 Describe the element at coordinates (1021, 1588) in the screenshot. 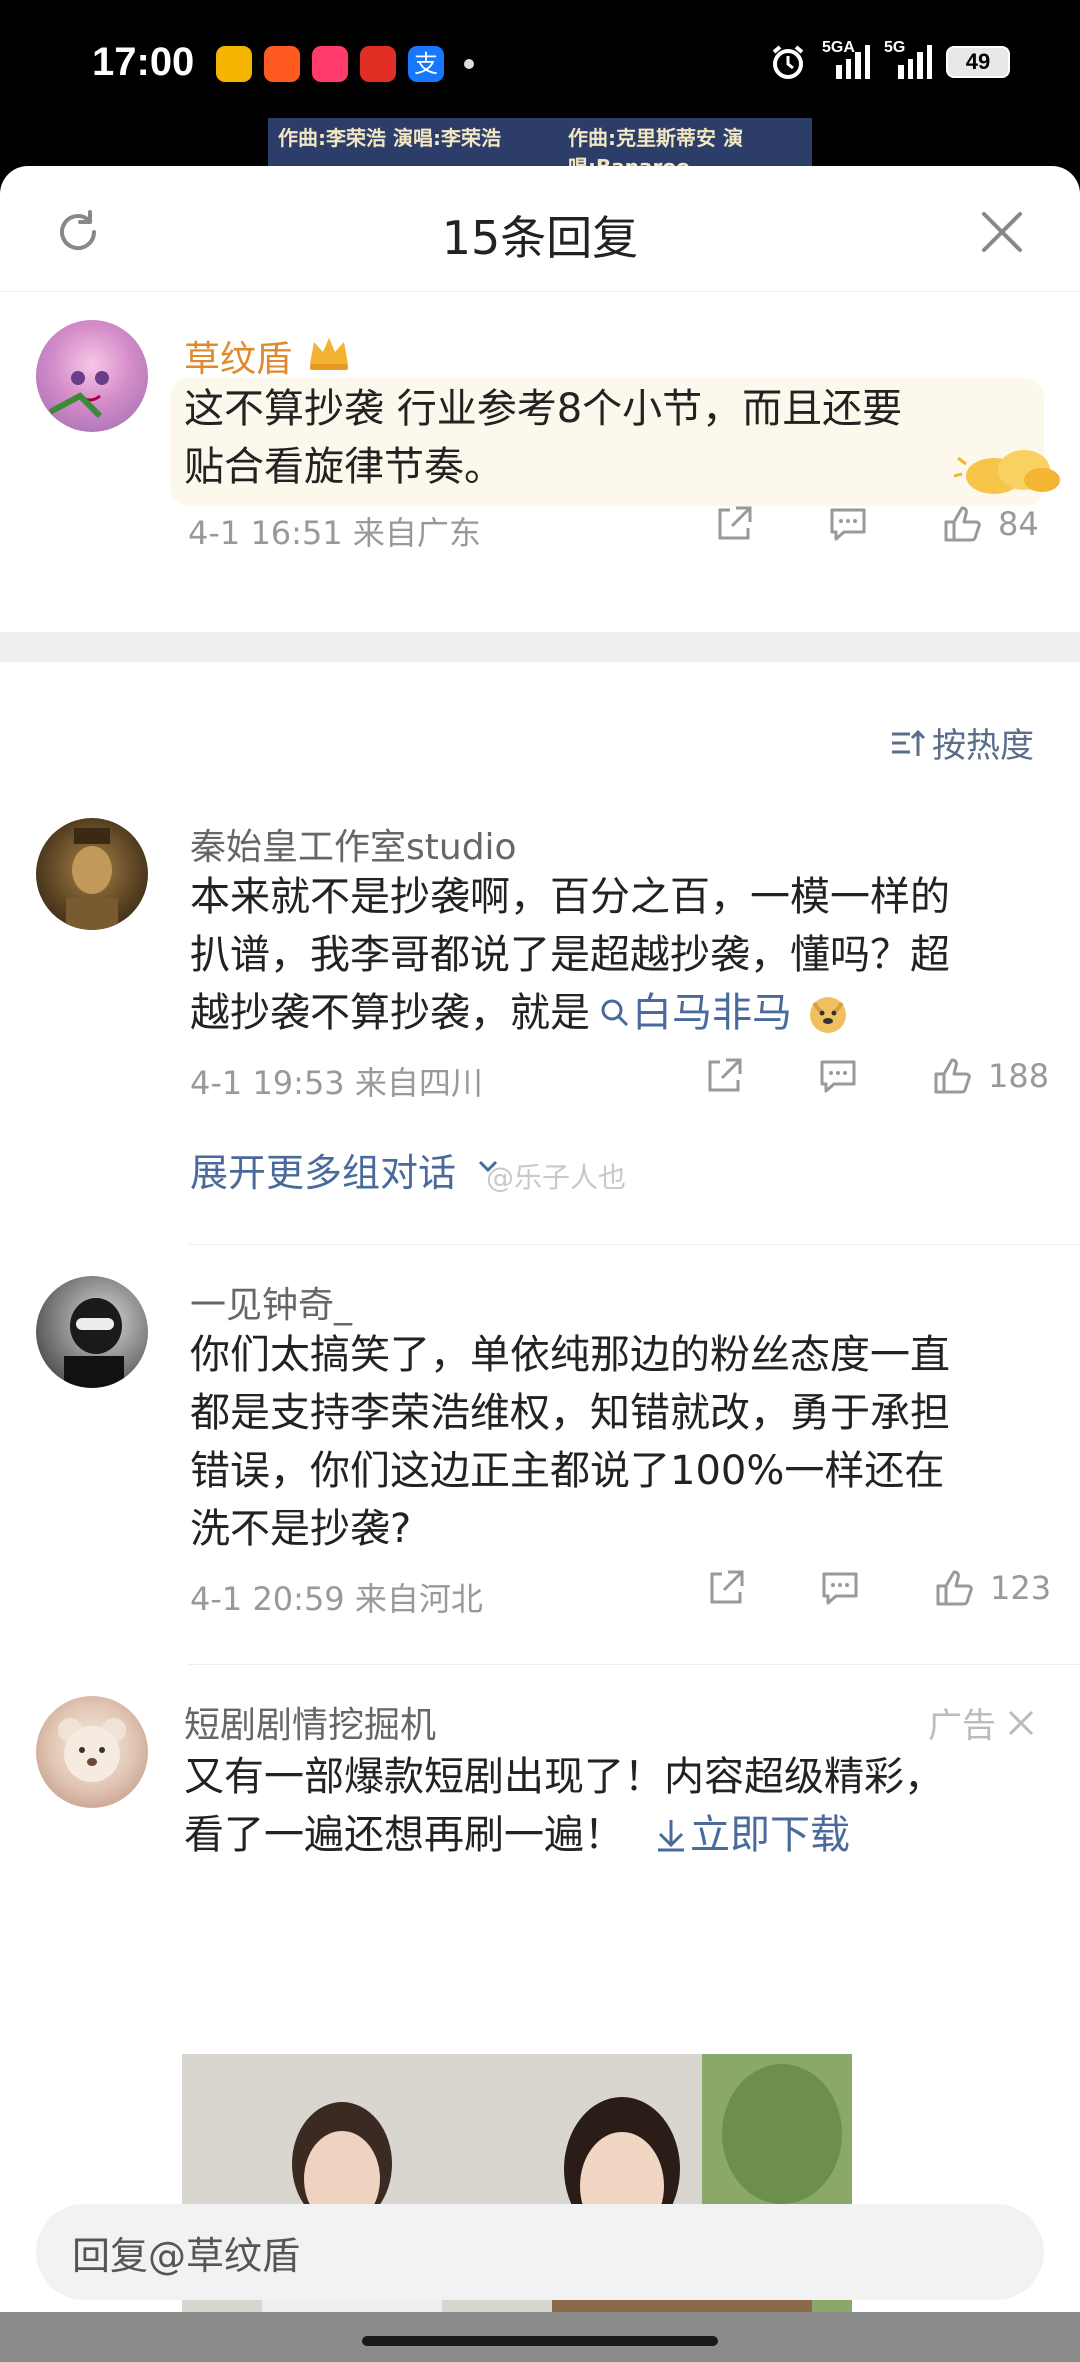

I see `like-count: 123` at that location.